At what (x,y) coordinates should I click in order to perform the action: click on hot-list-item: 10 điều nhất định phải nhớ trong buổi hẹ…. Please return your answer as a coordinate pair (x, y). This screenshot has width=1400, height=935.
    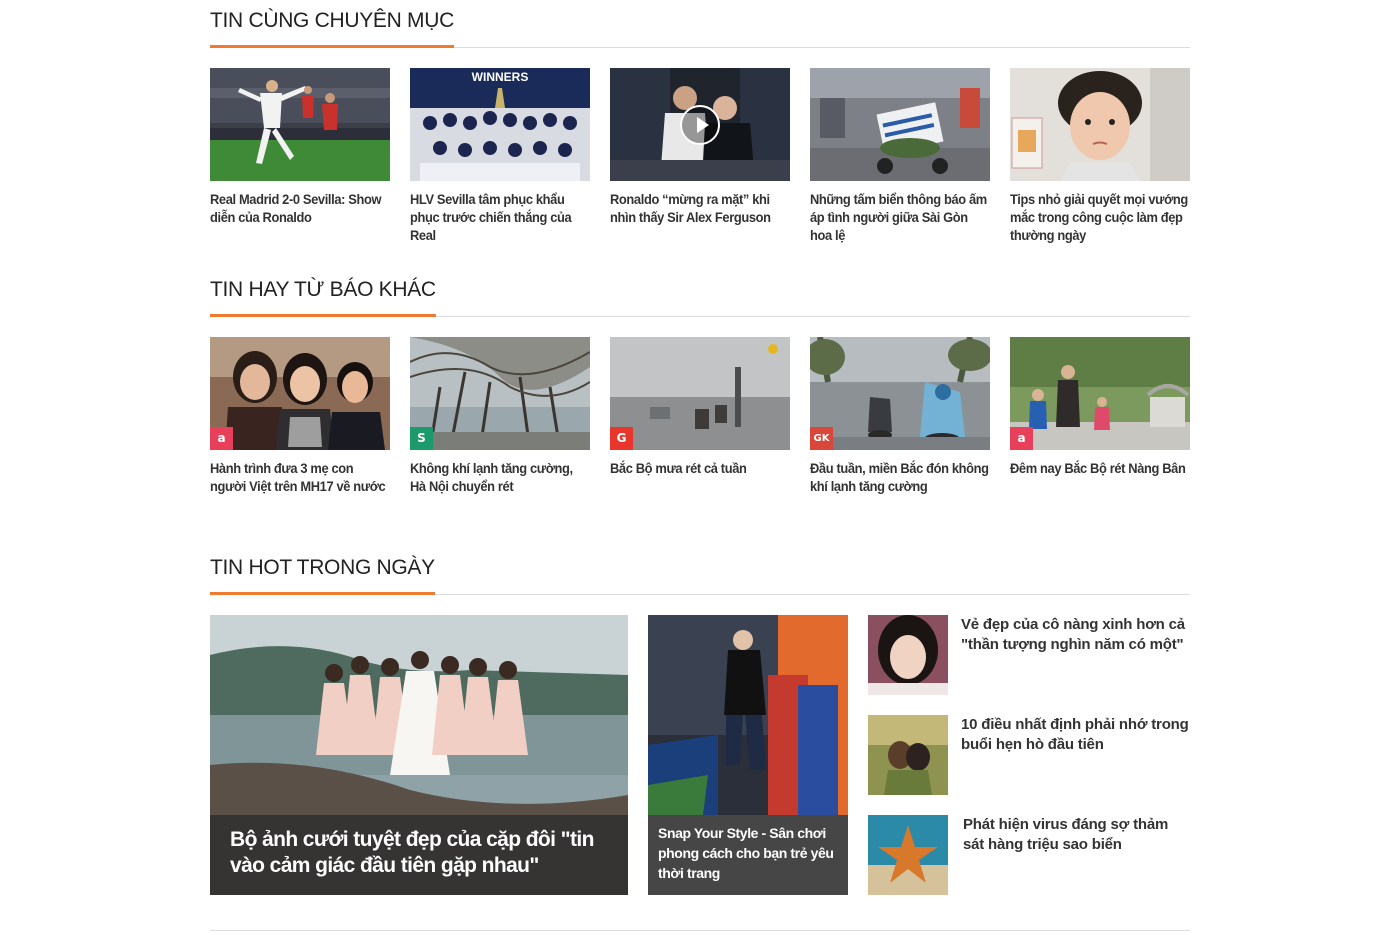
    Looking at the image, I should click on (1029, 755).